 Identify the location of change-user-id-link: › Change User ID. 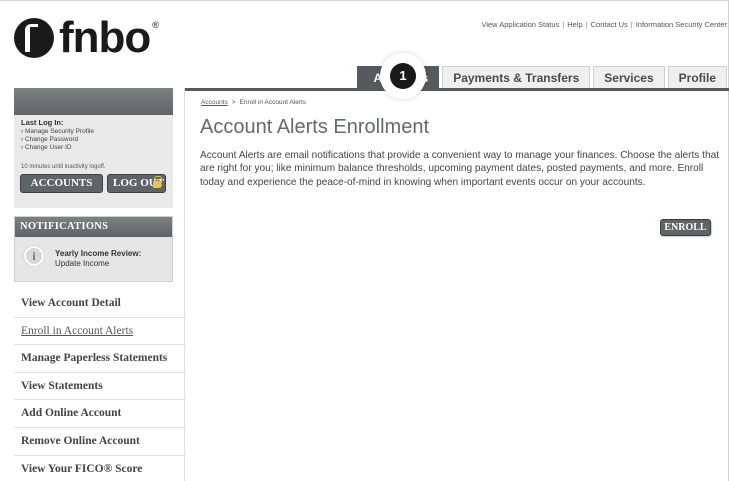
(57, 148).